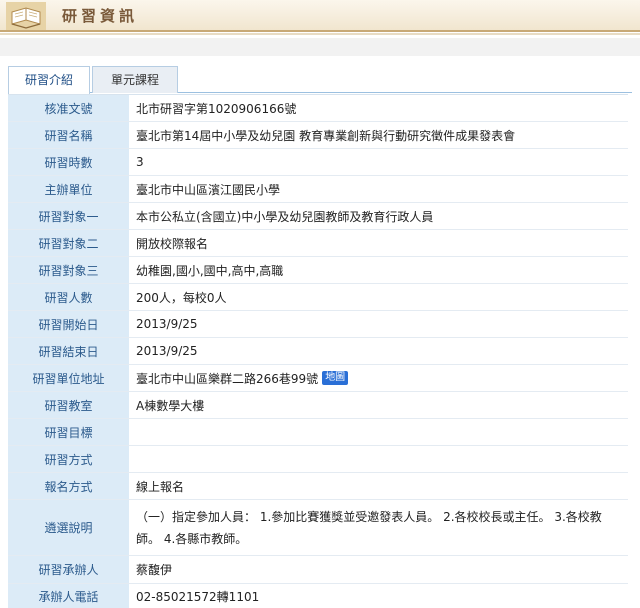 The height and width of the screenshot is (608, 640). I want to click on row-label: 研習開始日, so click(69, 324).